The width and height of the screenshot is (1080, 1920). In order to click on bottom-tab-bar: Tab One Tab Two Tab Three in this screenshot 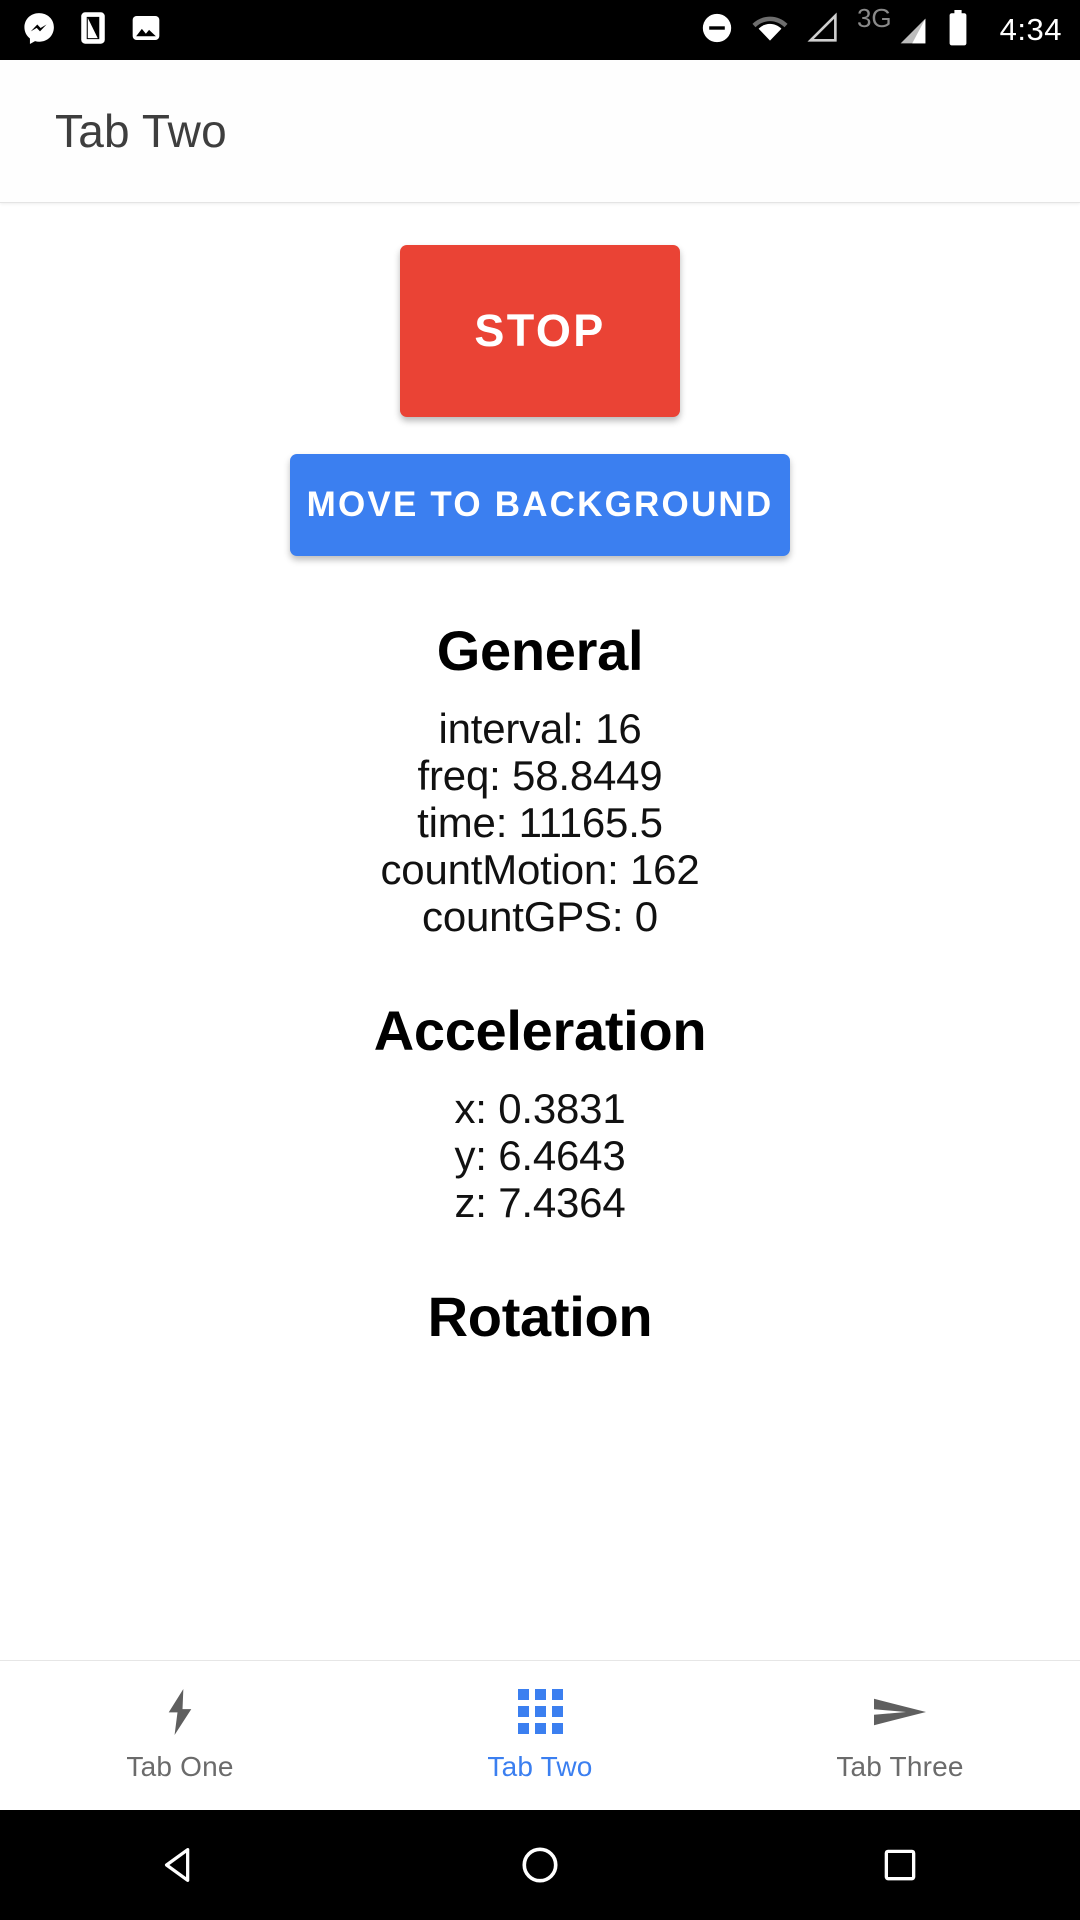, I will do `click(540, 1735)`.